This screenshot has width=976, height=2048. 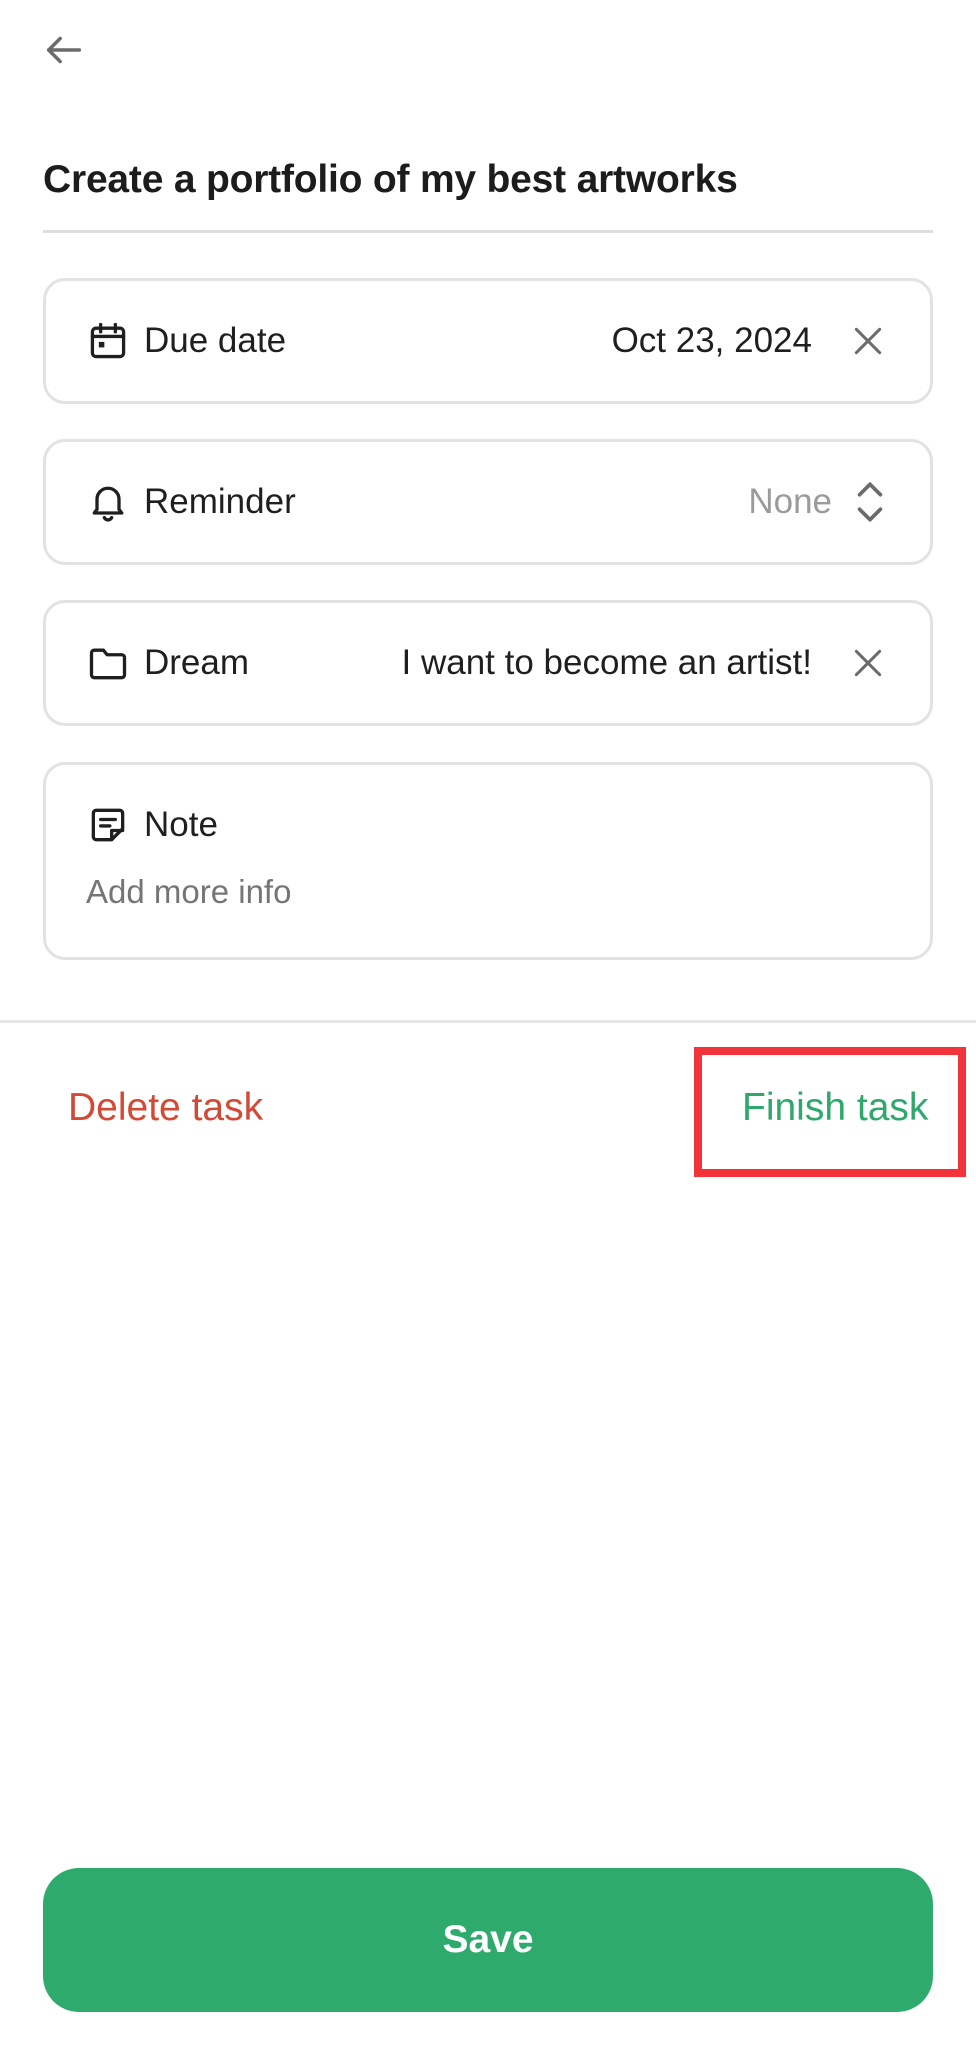 What do you see at coordinates (830, 1112) in the screenshot?
I see `highlight-box` at bounding box center [830, 1112].